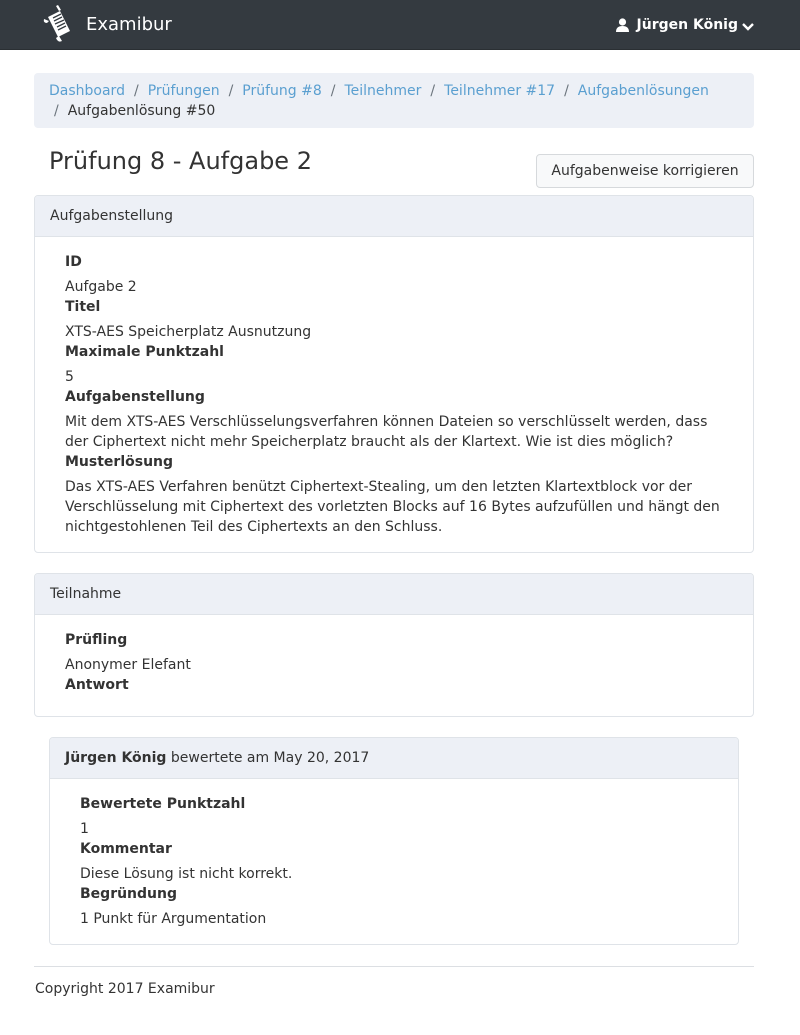  Describe the element at coordinates (394, 655) in the screenshot. I see `participation-details: Prüfling Anonymer Elefant Antwort` at that location.